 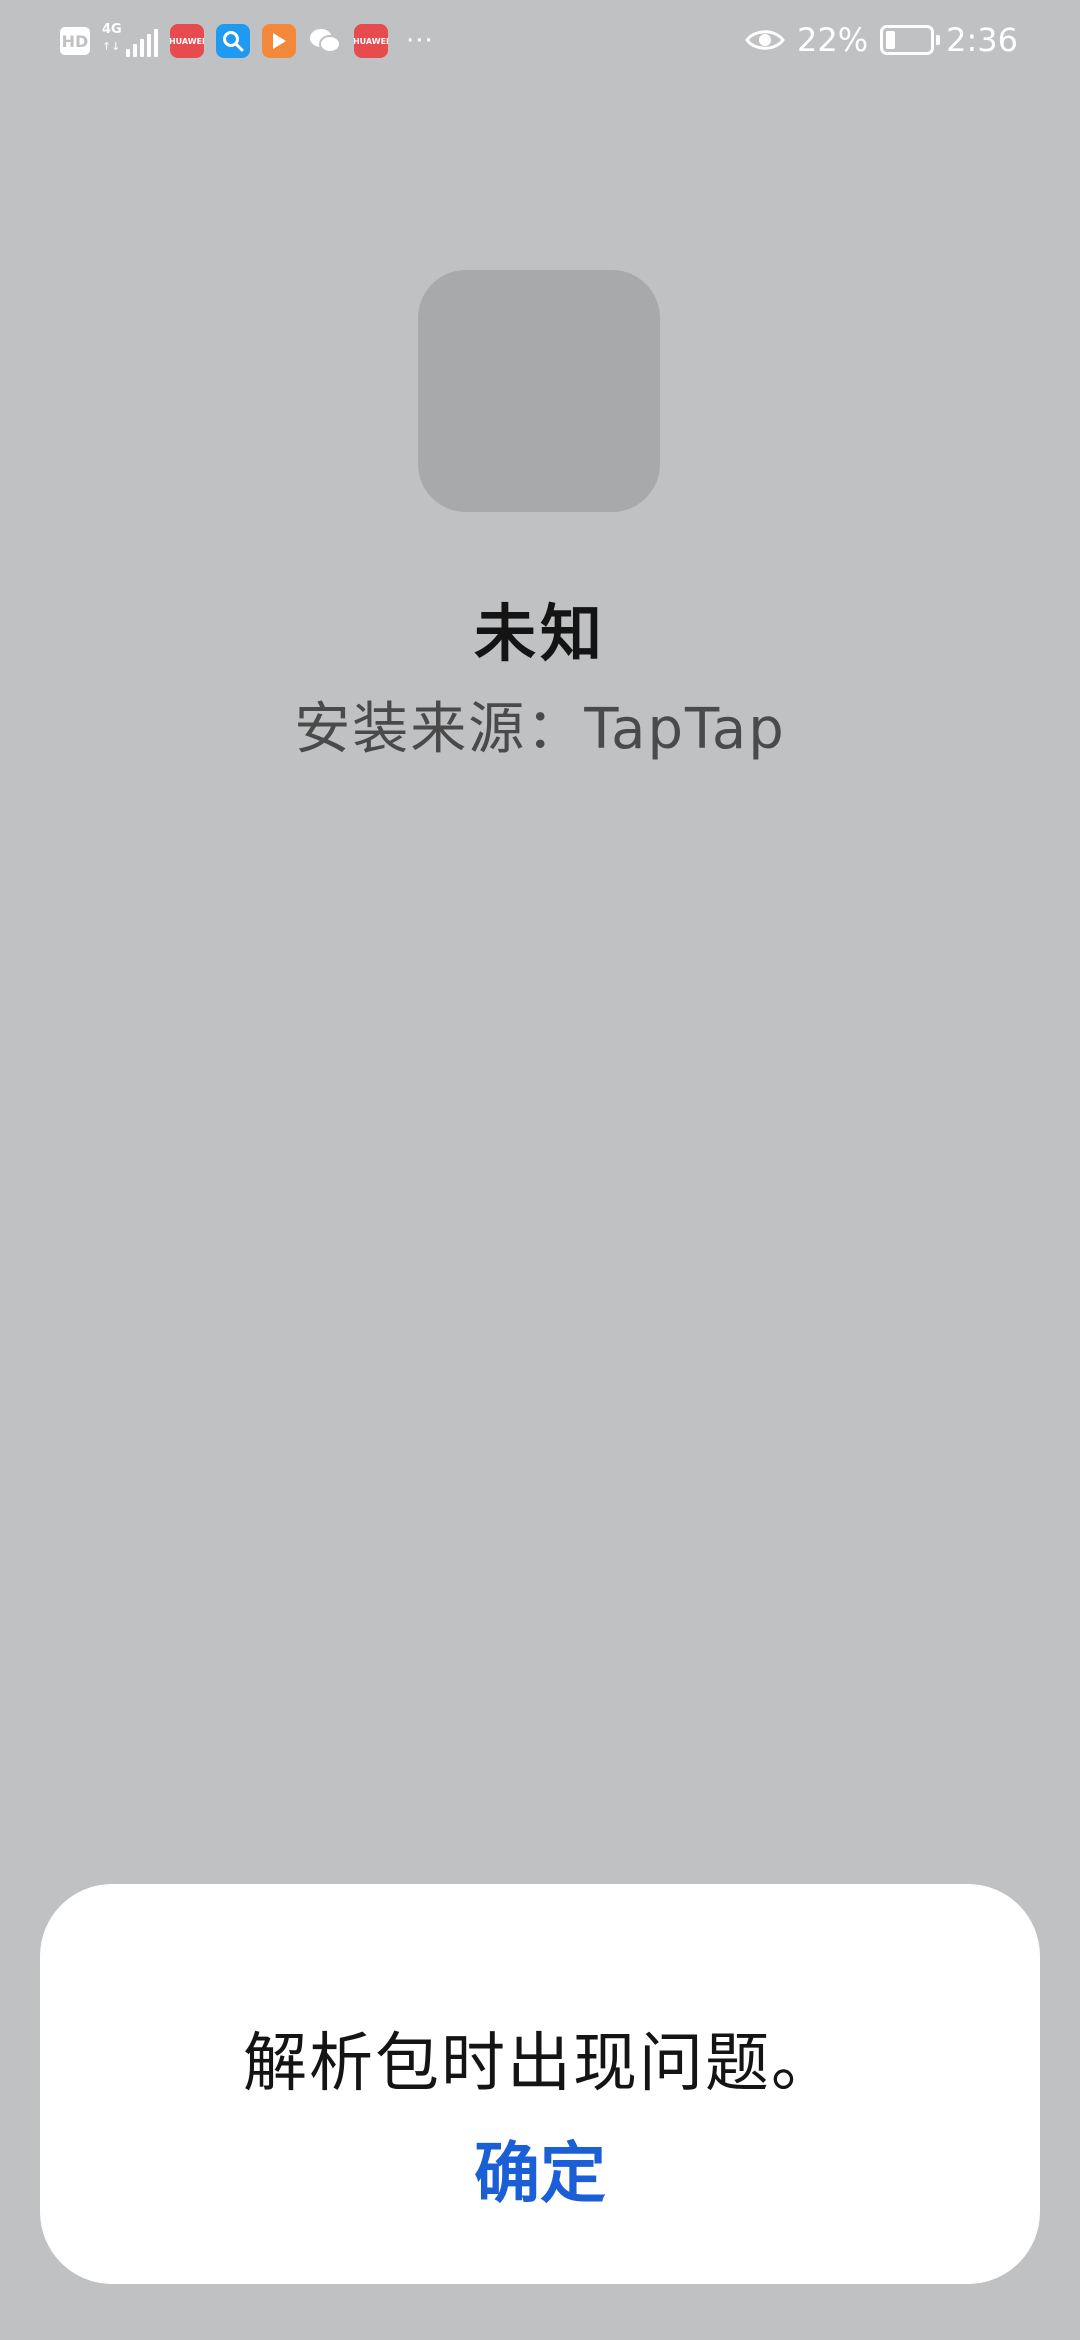 What do you see at coordinates (765, 40) in the screenshot?
I see `eye-comfort-icon` at bounding box center [765, 40].